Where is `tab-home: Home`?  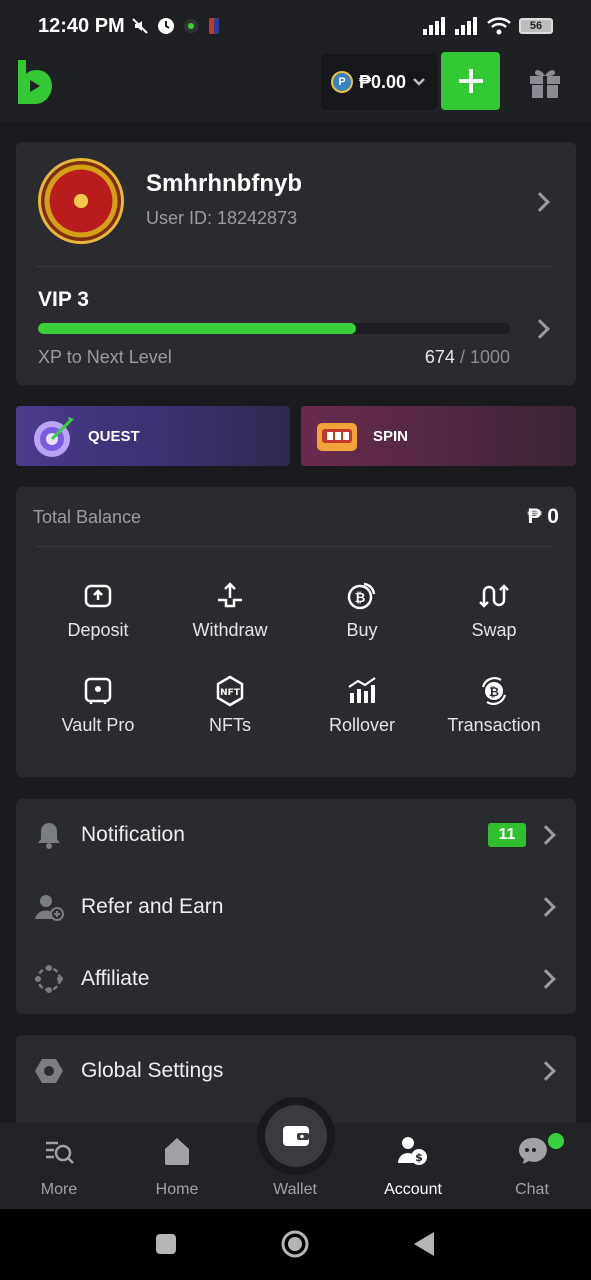 tab-home: Home is located at coordinates (177, 1166).